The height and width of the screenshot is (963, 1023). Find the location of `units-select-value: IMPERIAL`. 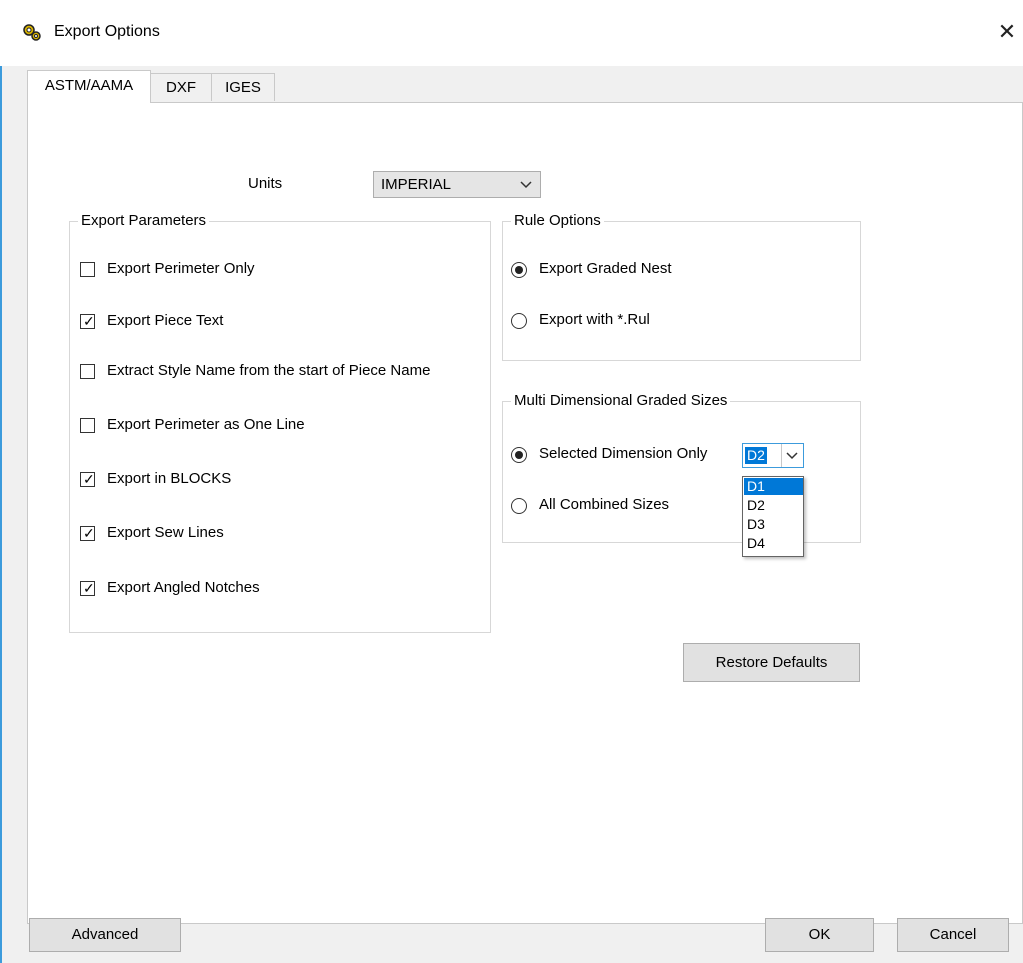

units-select-value: IMPERIAL is located at coordinates (416, 184).